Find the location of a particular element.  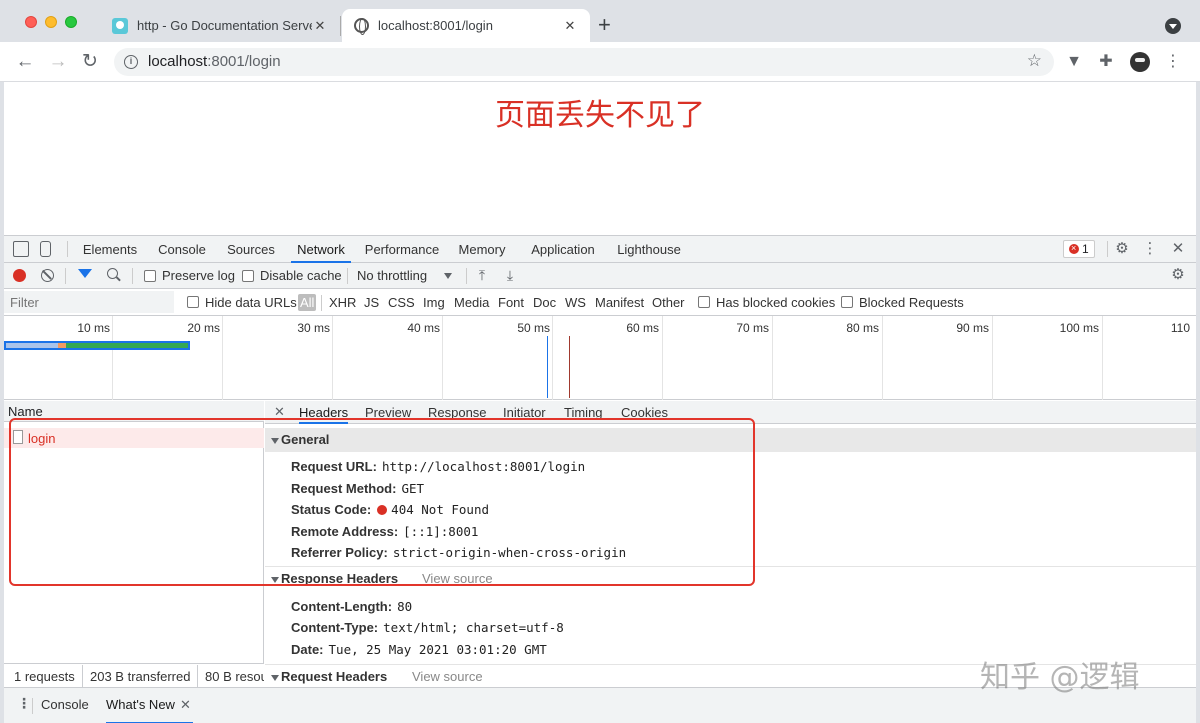

reload-icon: ↻ is located at coordinates (90, 62).